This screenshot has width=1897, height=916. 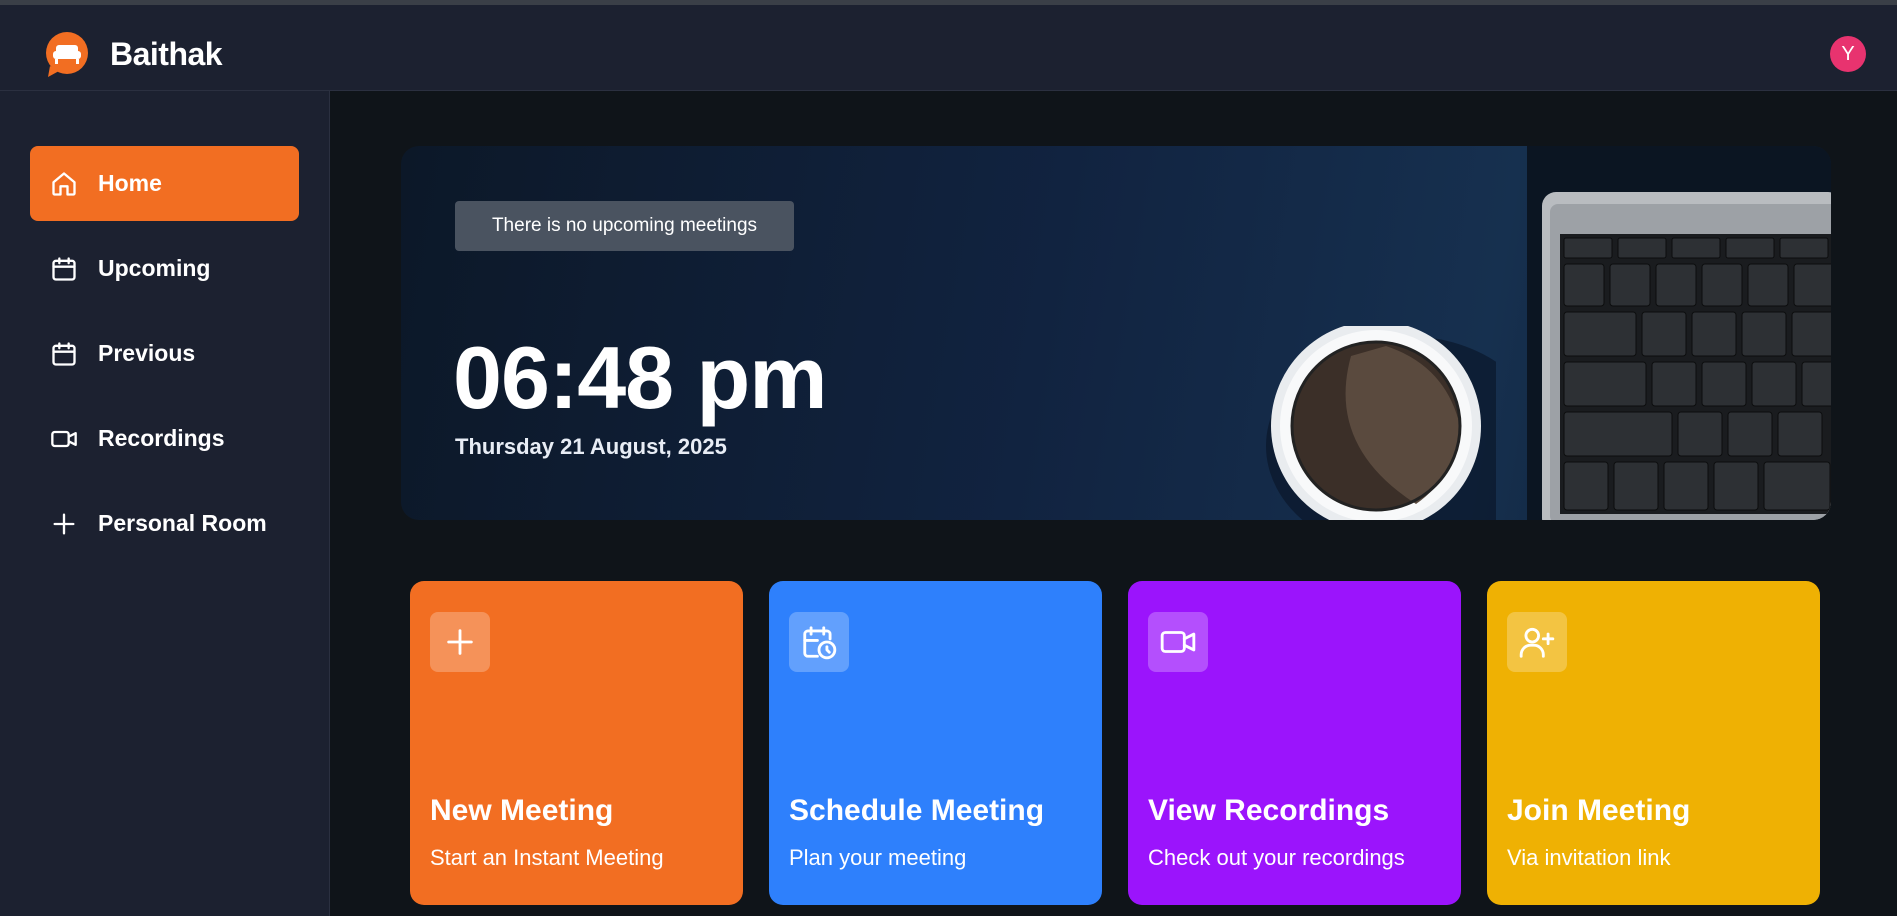 I want to click on user-avatar: Y, so click(x=1848, y=54).